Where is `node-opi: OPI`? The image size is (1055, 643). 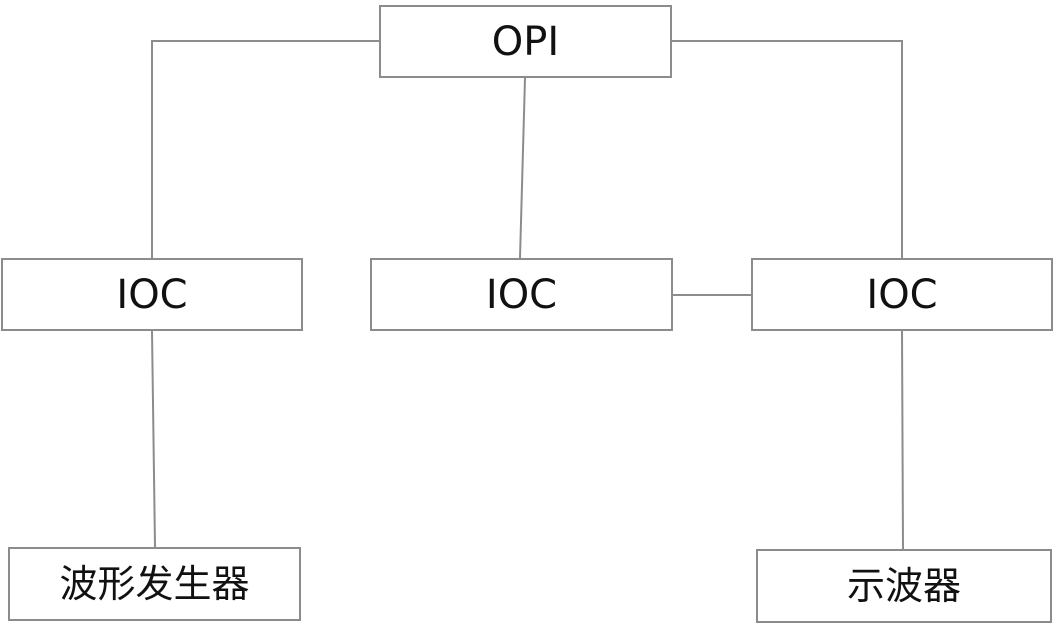 node-opi: OPI is located at coordinates (525, 41).